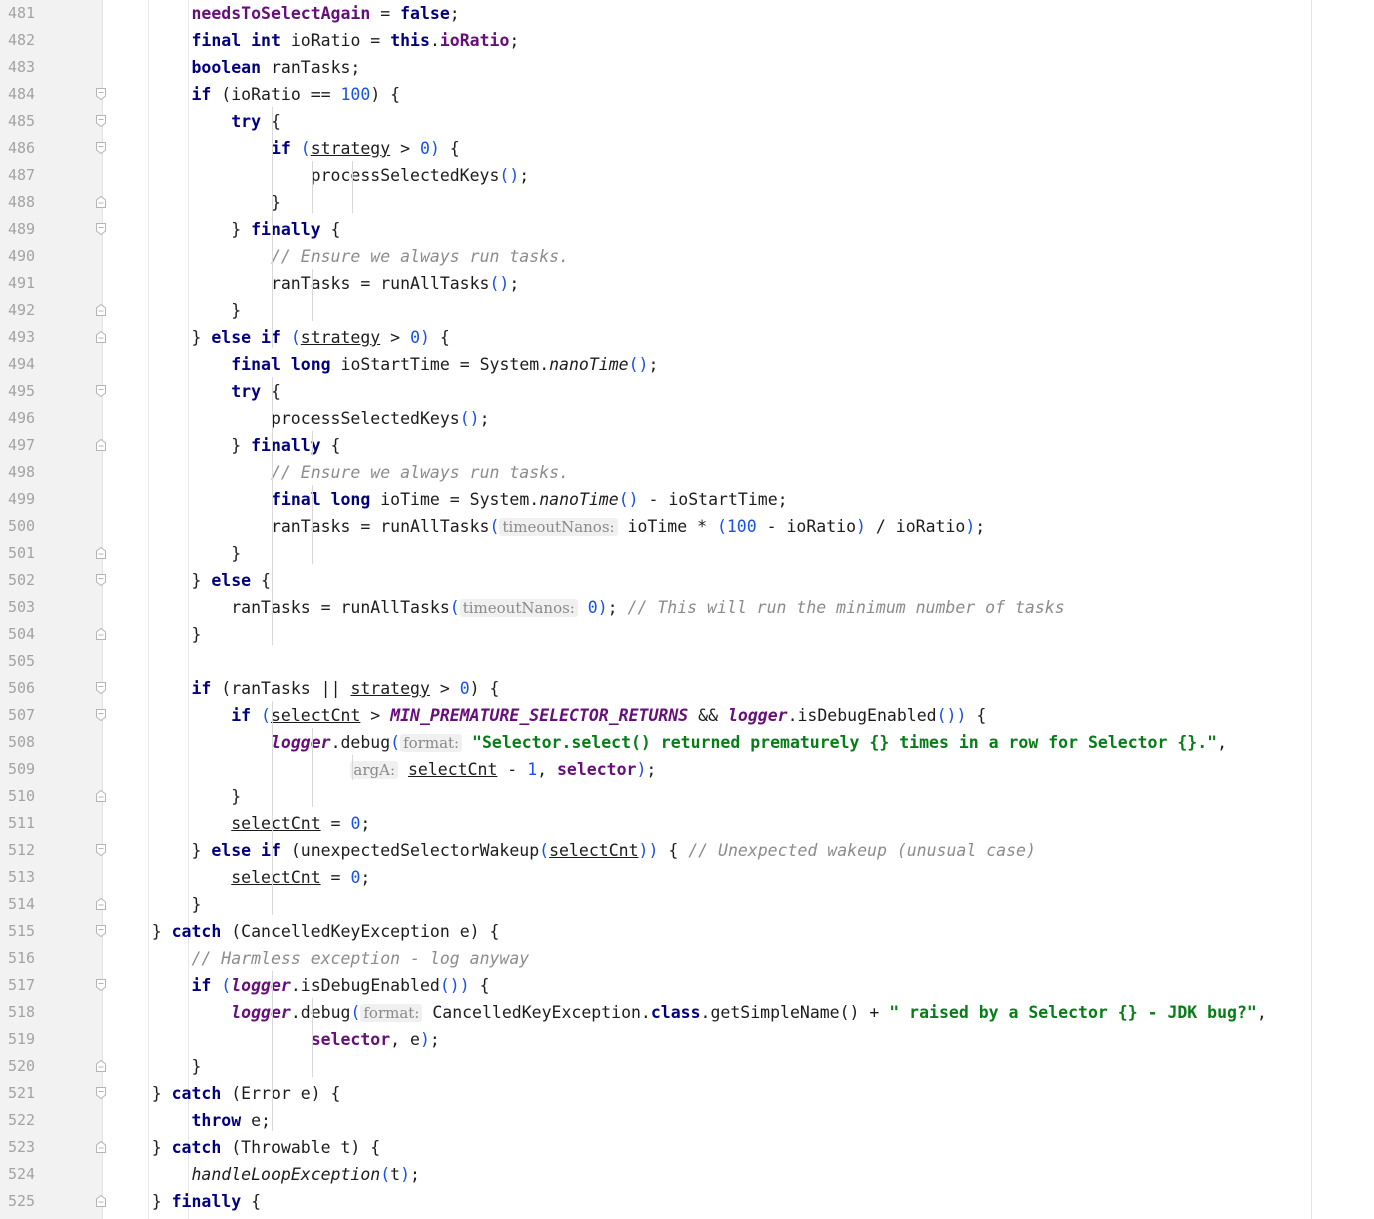 The width and height of the screenshot is (1374, 1219). Describe the element at coordinates (246, 1147) in the screenshot. I see `code-text: } catch (Throwable t) {` at that location.